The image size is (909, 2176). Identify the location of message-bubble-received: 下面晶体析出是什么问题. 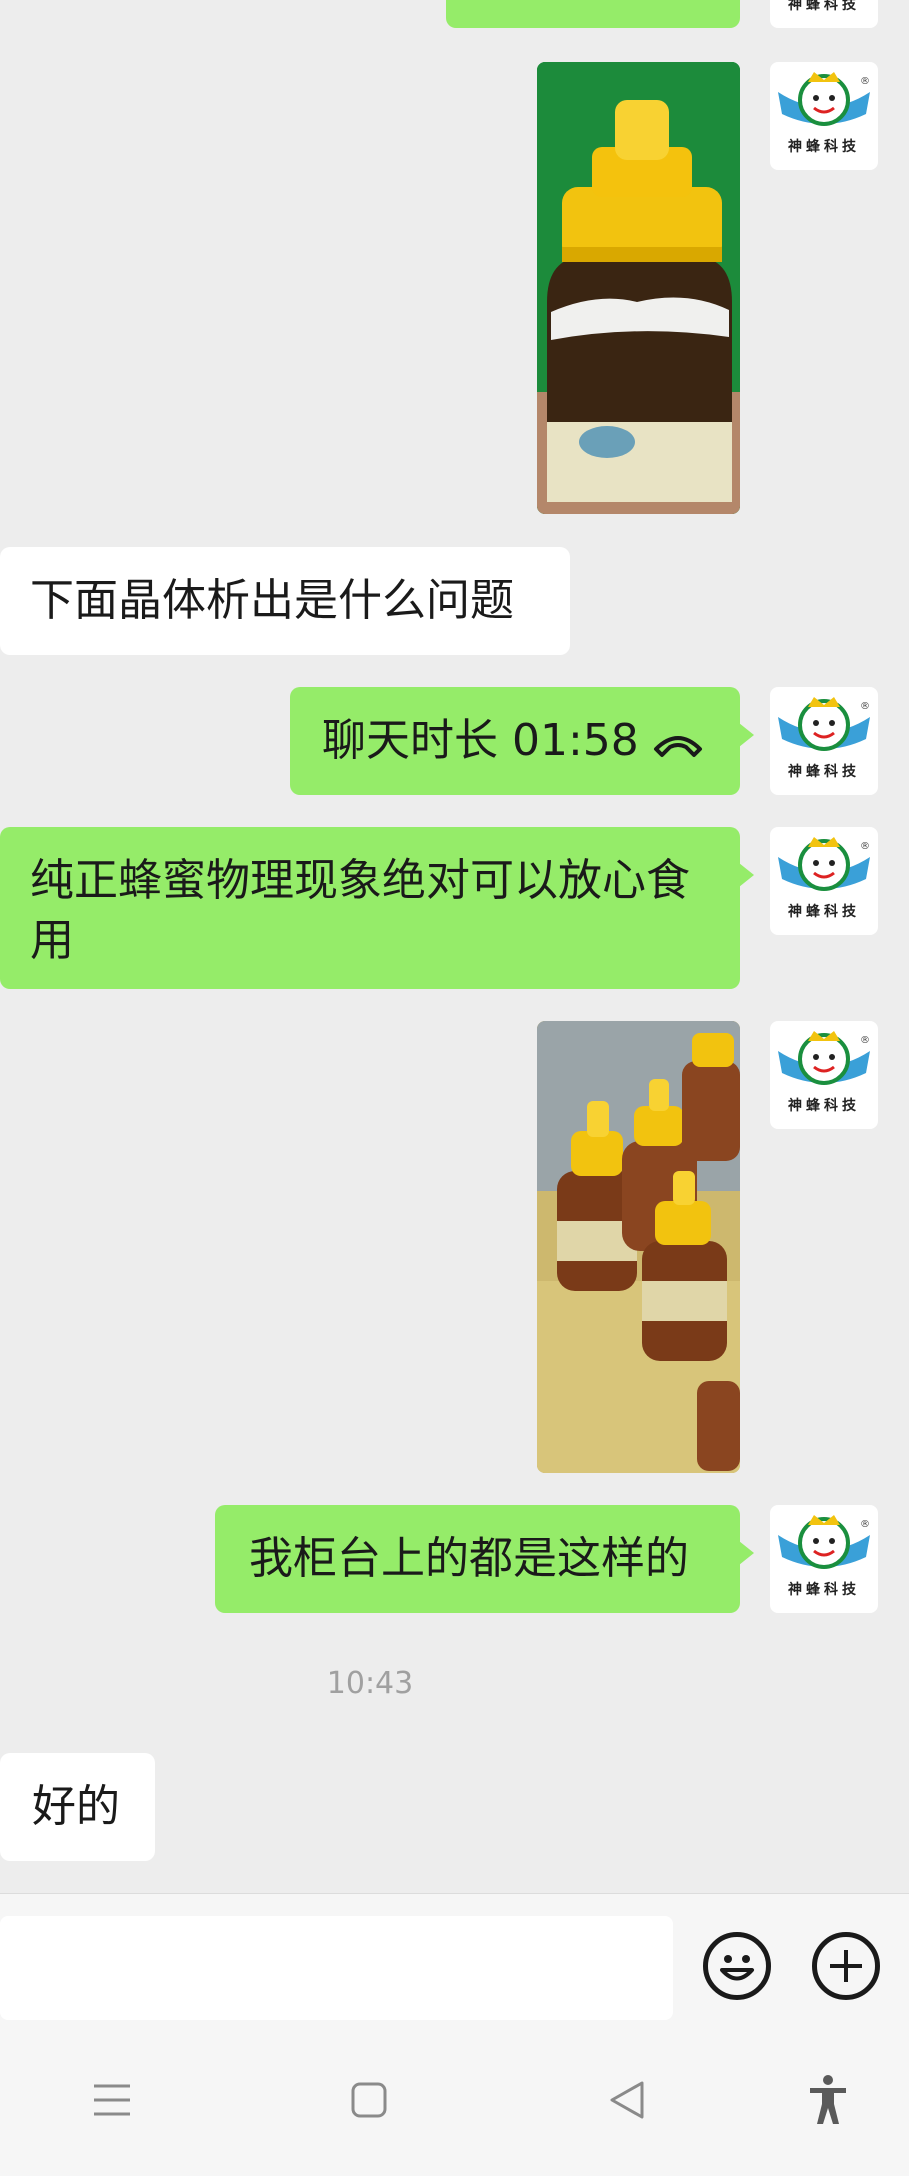
(285, 601).